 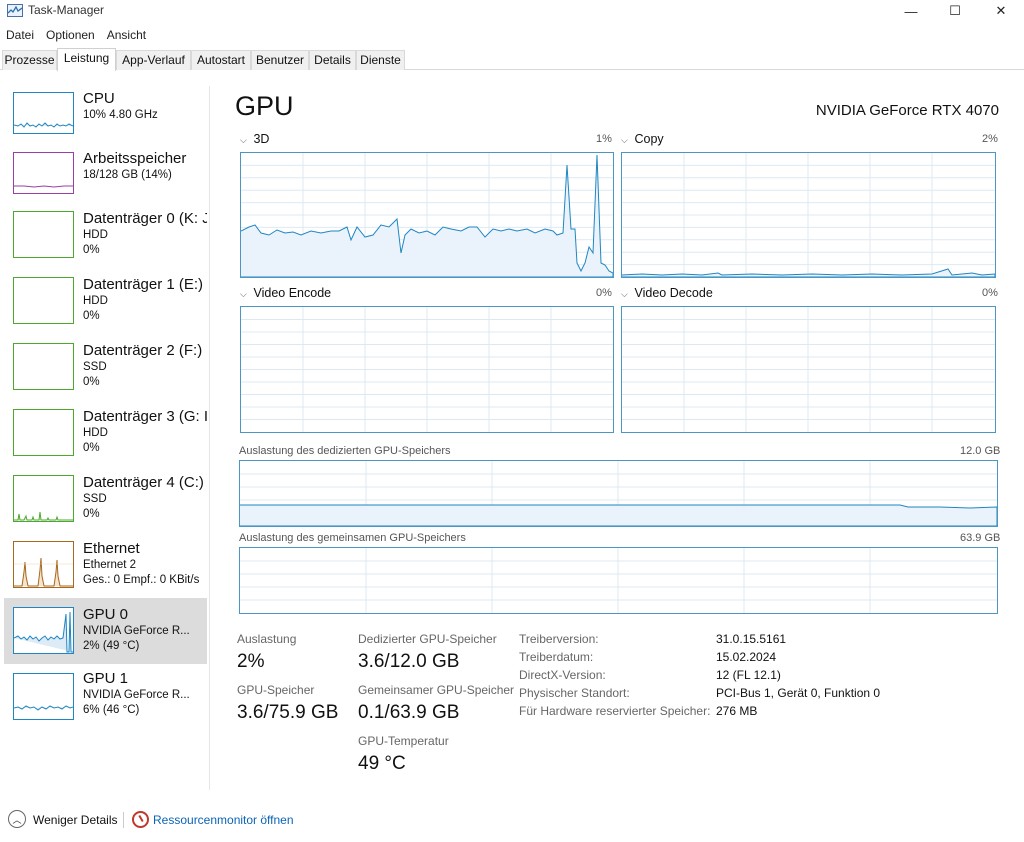 I want to click on graph-video-decode, so click(x=808, y=369).